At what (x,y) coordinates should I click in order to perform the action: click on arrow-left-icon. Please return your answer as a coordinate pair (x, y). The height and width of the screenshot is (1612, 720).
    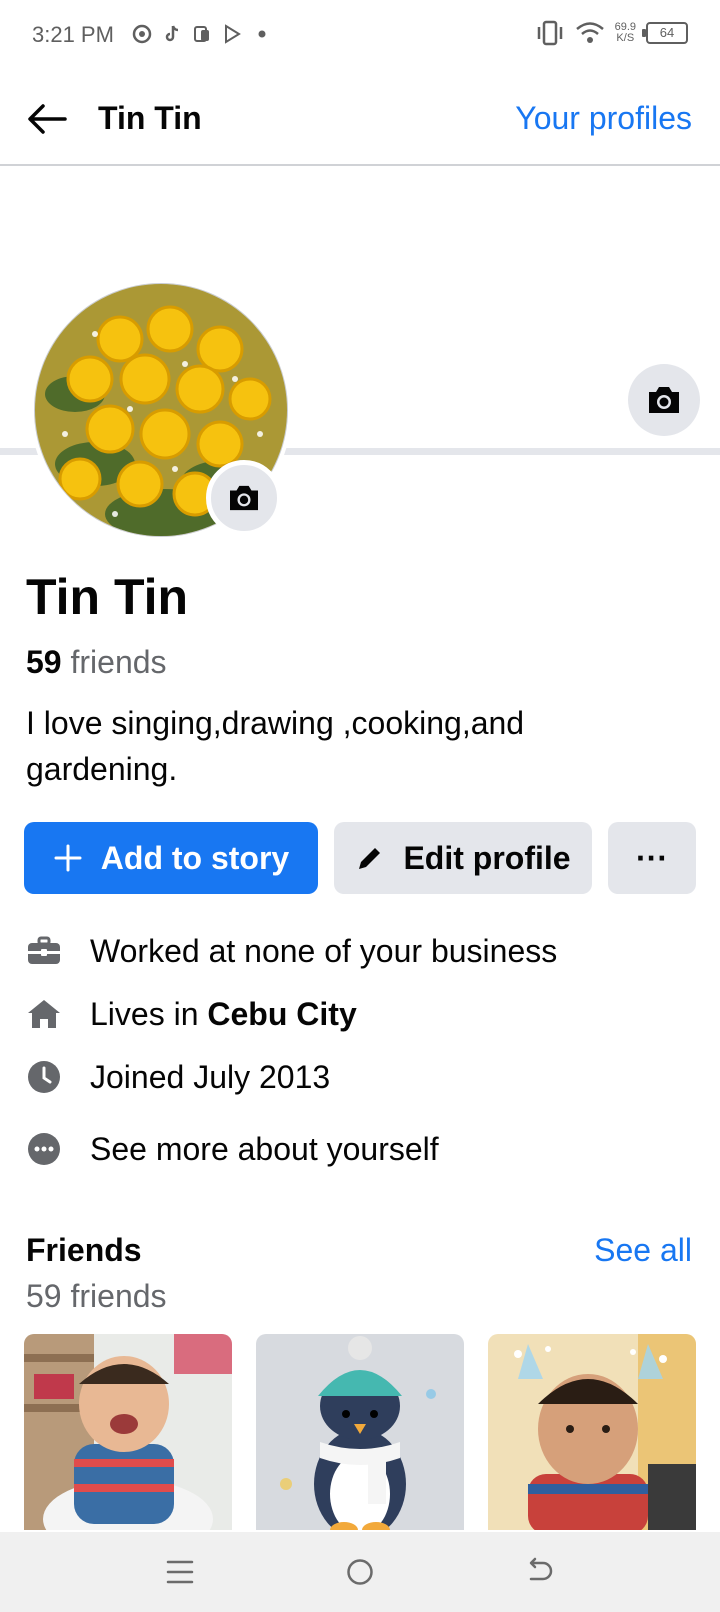
    Looking at the image, I should click on (47, 119).